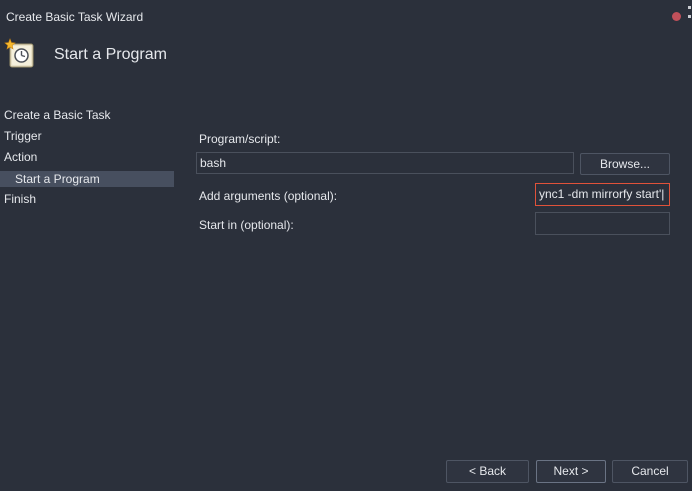 Image resolution: width=692 pixels, height=491 pixels. Describe the element at coordinates (602, 223) in the screenshot. I see `start-in-input` at that location.